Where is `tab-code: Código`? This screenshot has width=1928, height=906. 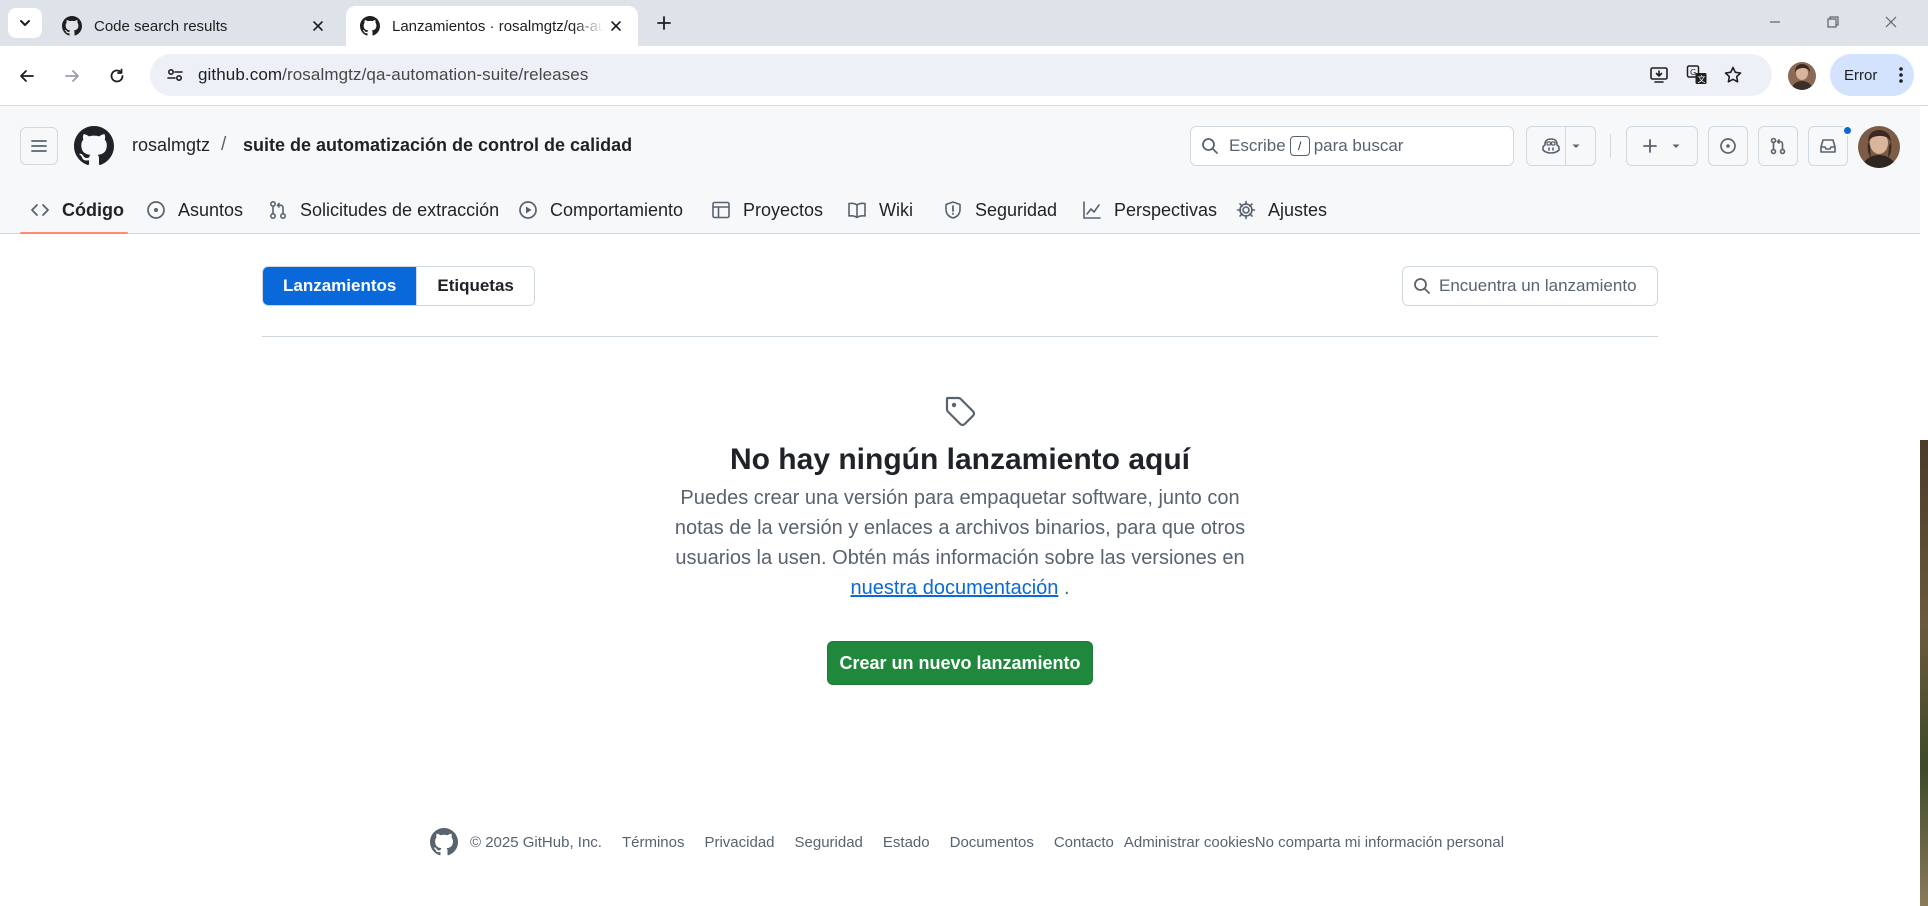 tab-code: Código is located at coordinates (77, 210).